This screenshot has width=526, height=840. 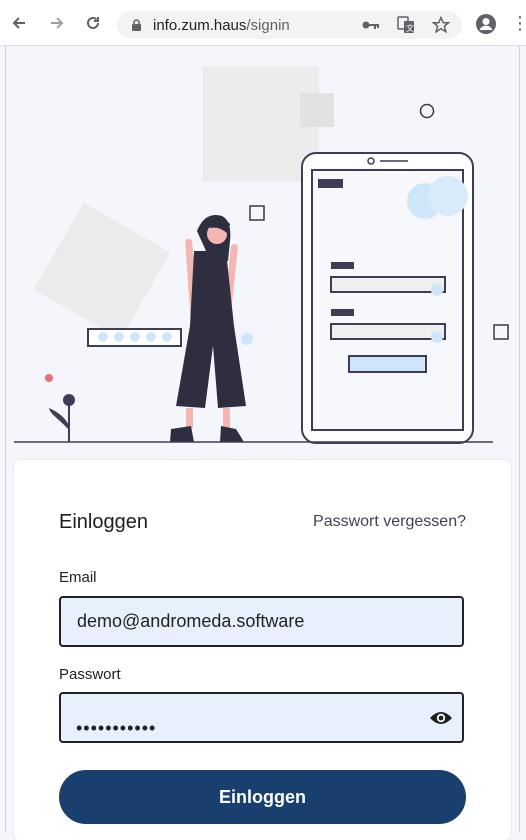 I want to click on eye-icon, so click(x=441, y=718).